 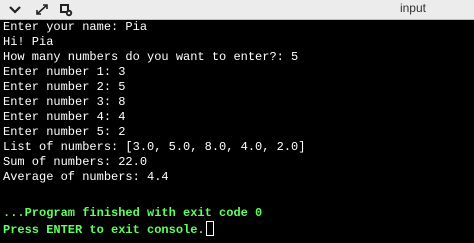 I want to click on expand-button, so click(x=42, y=9).